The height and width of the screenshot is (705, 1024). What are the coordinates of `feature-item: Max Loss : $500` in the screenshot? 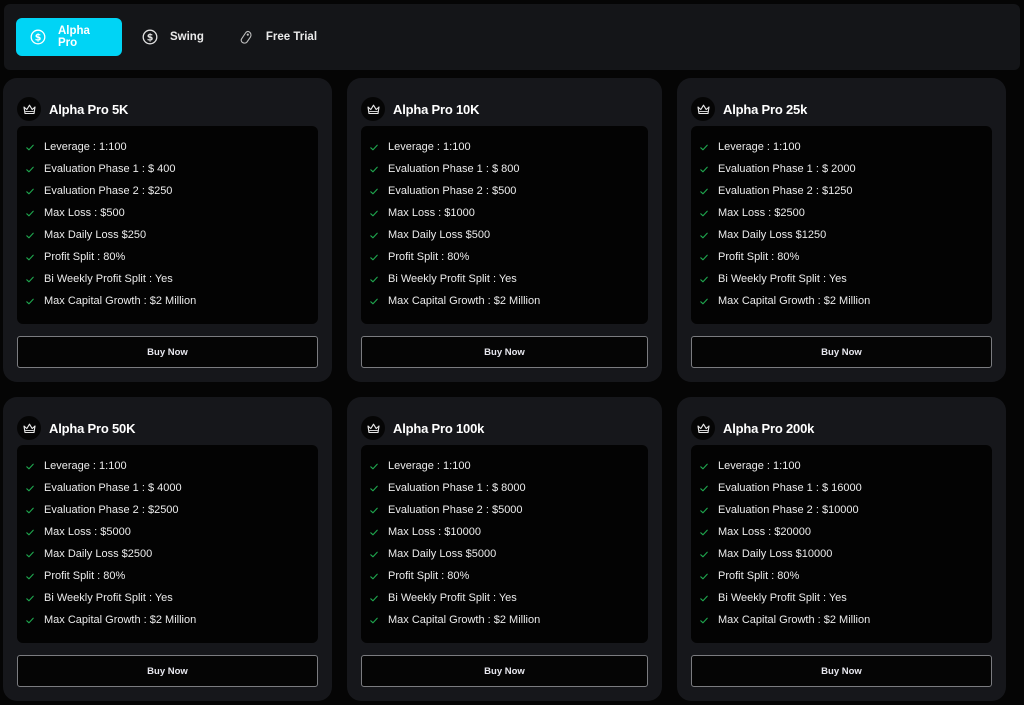 It's located at (171, 213).